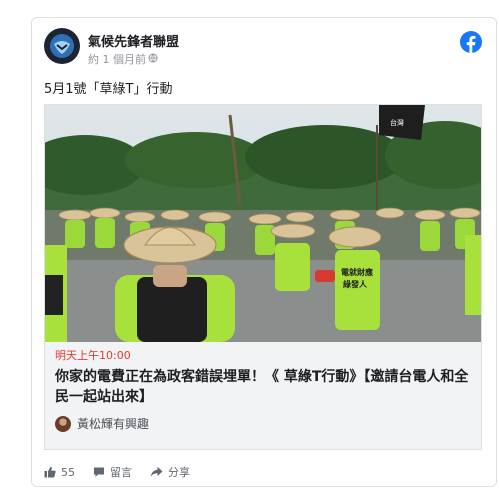 This screenshot has width=499, height=490. I want to click on interest-row: 黃松輝有興趣, so click(263, 423).